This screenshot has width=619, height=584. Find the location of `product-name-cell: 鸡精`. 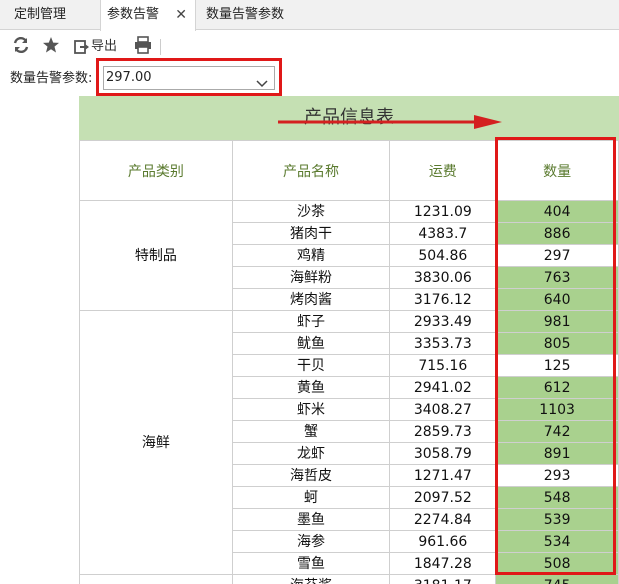

product-name-cell: 鸡精 is located at coordinates (311, 255).